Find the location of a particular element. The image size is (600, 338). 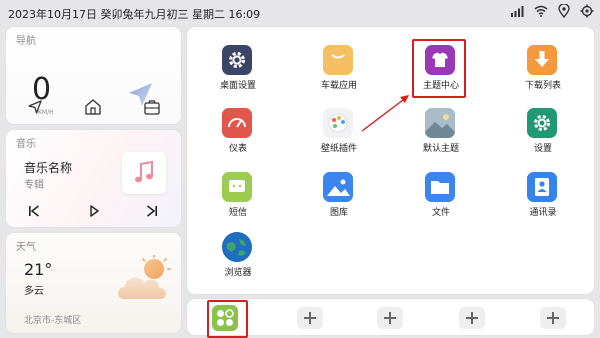

temperature: 21° is located at coordinates (38, 269).